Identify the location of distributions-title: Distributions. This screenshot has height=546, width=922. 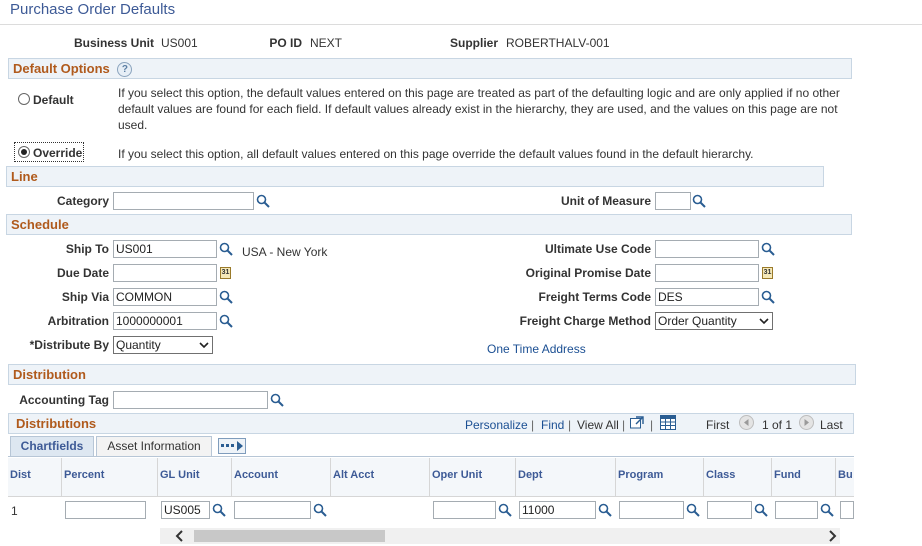
(56, 423).